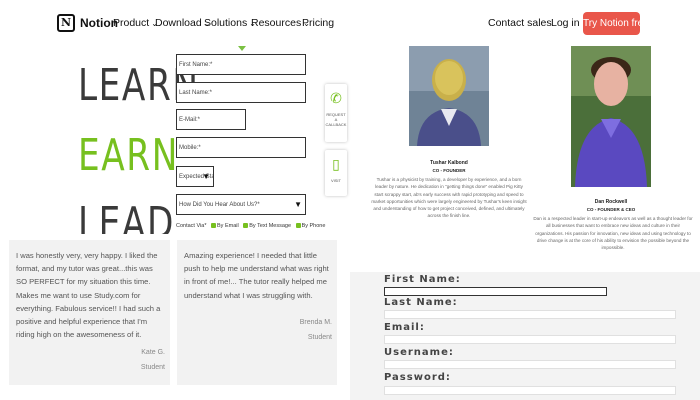  Describe the element at coordinates (66, 23) in the screenshot. I see `notion-logo-icon: N` at that location.